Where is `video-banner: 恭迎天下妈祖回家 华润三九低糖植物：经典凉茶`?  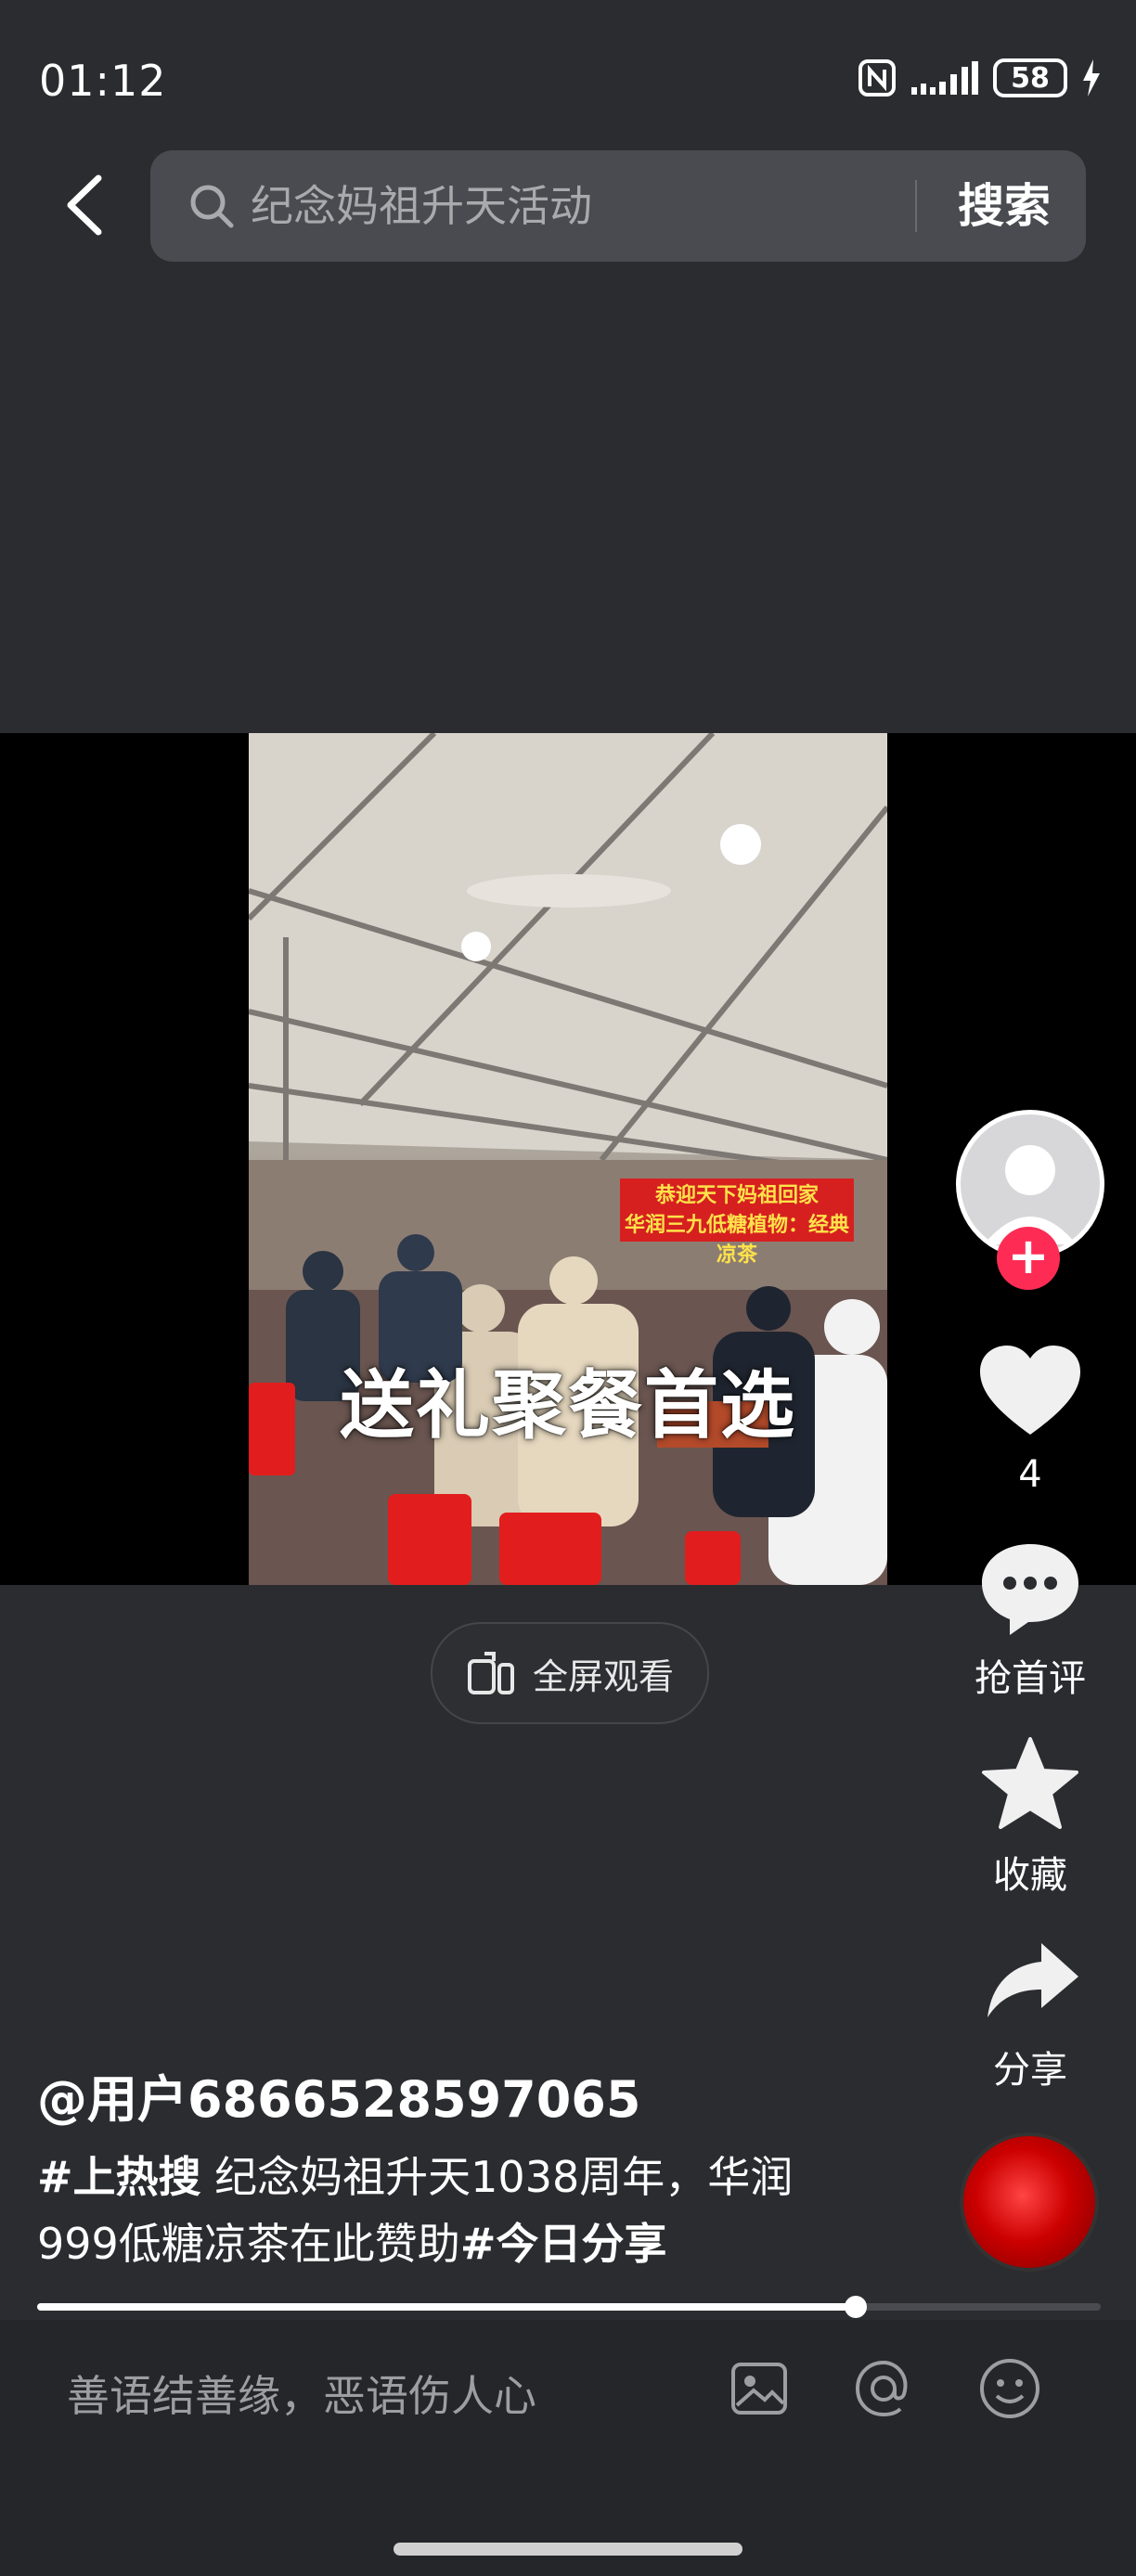 video-banner: 恭迎天下妈祖回家 华润三九低糖植物：经典凉茶 is located at coordinates (737, 1223).